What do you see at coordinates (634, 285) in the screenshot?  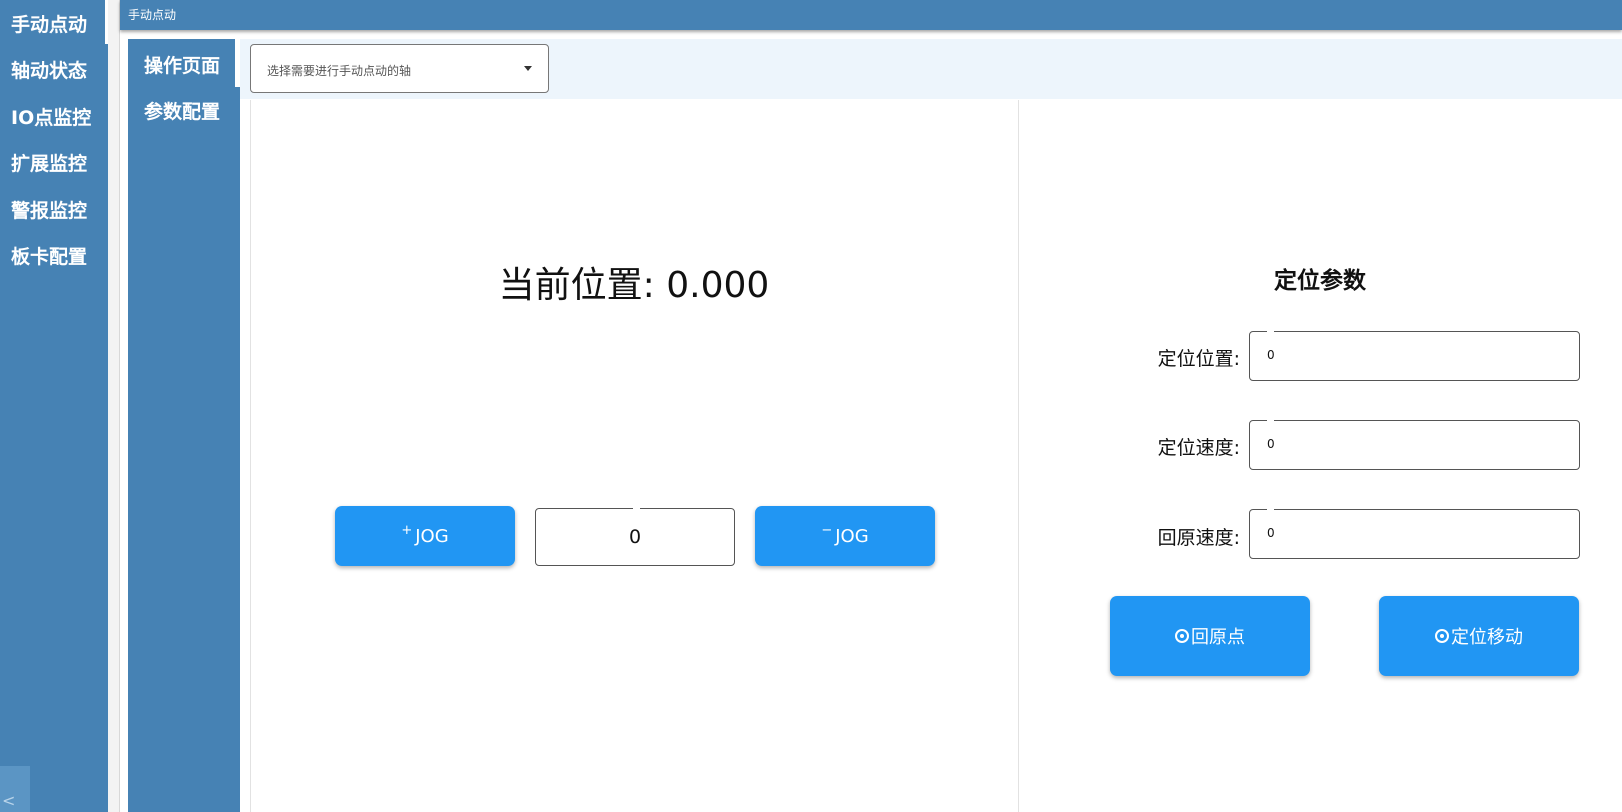 I see `current-position-readout: 当前位置: 0.000` at bounding box center [634, 285].